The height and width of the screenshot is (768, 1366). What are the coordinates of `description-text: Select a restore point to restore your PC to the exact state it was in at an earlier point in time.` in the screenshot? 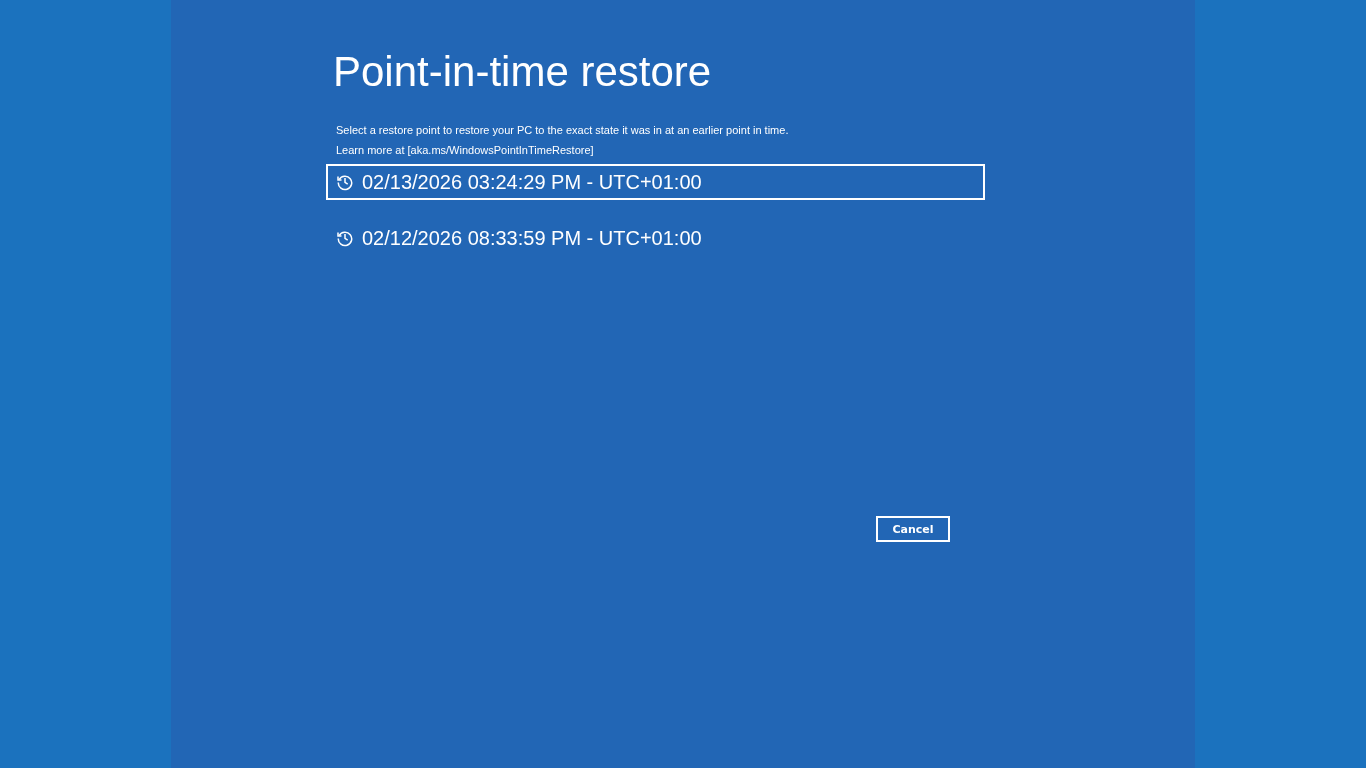 It's located at (563, 130).